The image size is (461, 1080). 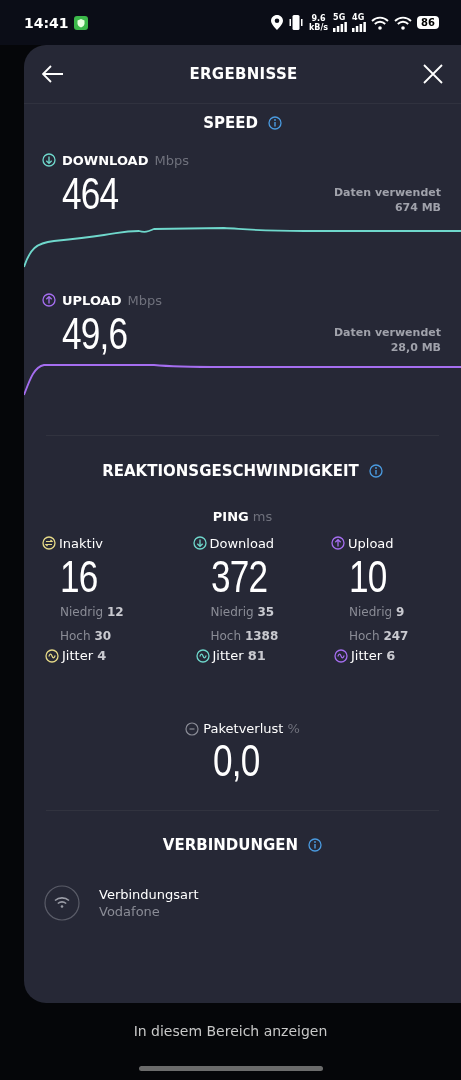 What do you see at coordinates (149, 894) in the screenshot?
I see `connection-label: Verbindungsart` at bounding box center [149, 894].